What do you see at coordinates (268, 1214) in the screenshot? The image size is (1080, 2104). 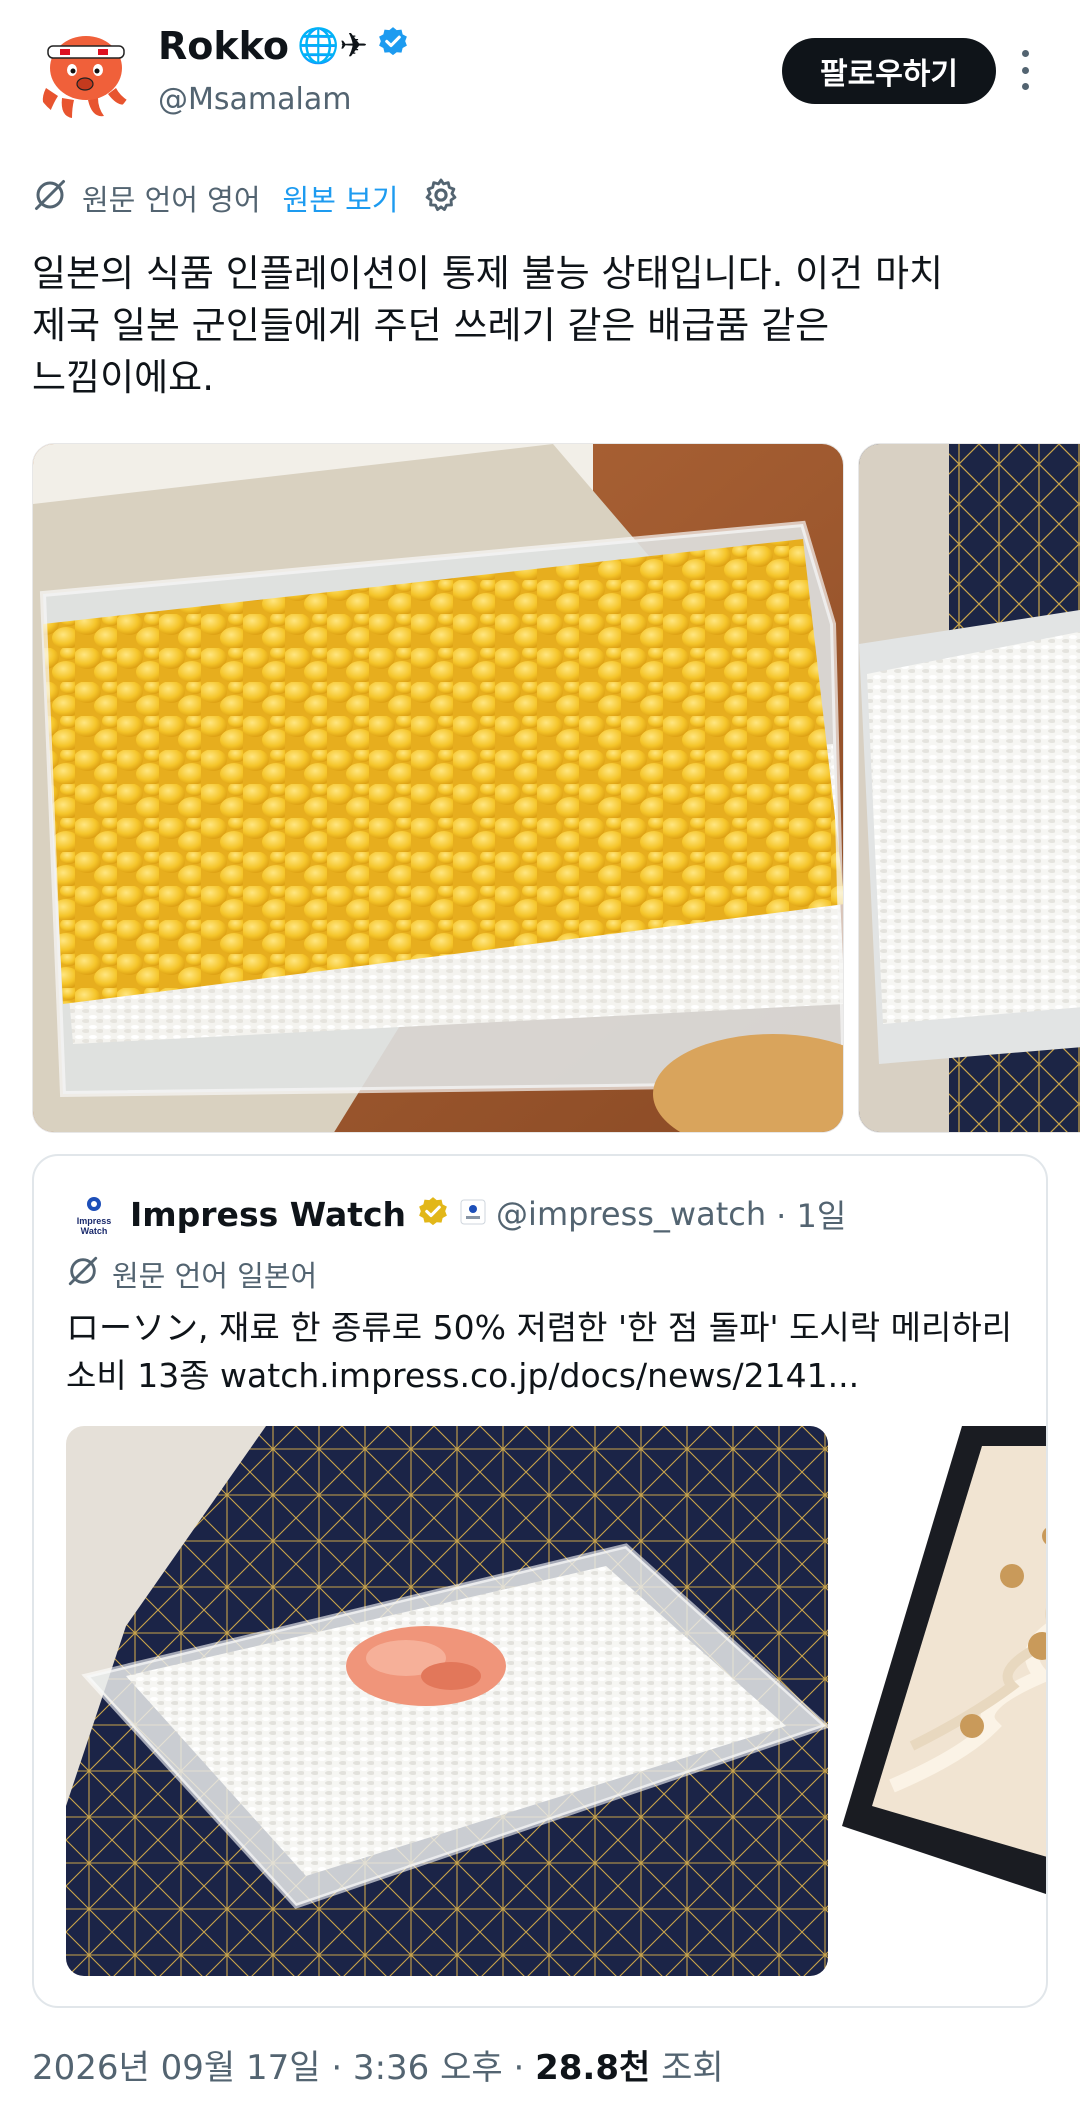 I see `quoted-author-name: Impress Watch` at bounding box center [268, 1214].